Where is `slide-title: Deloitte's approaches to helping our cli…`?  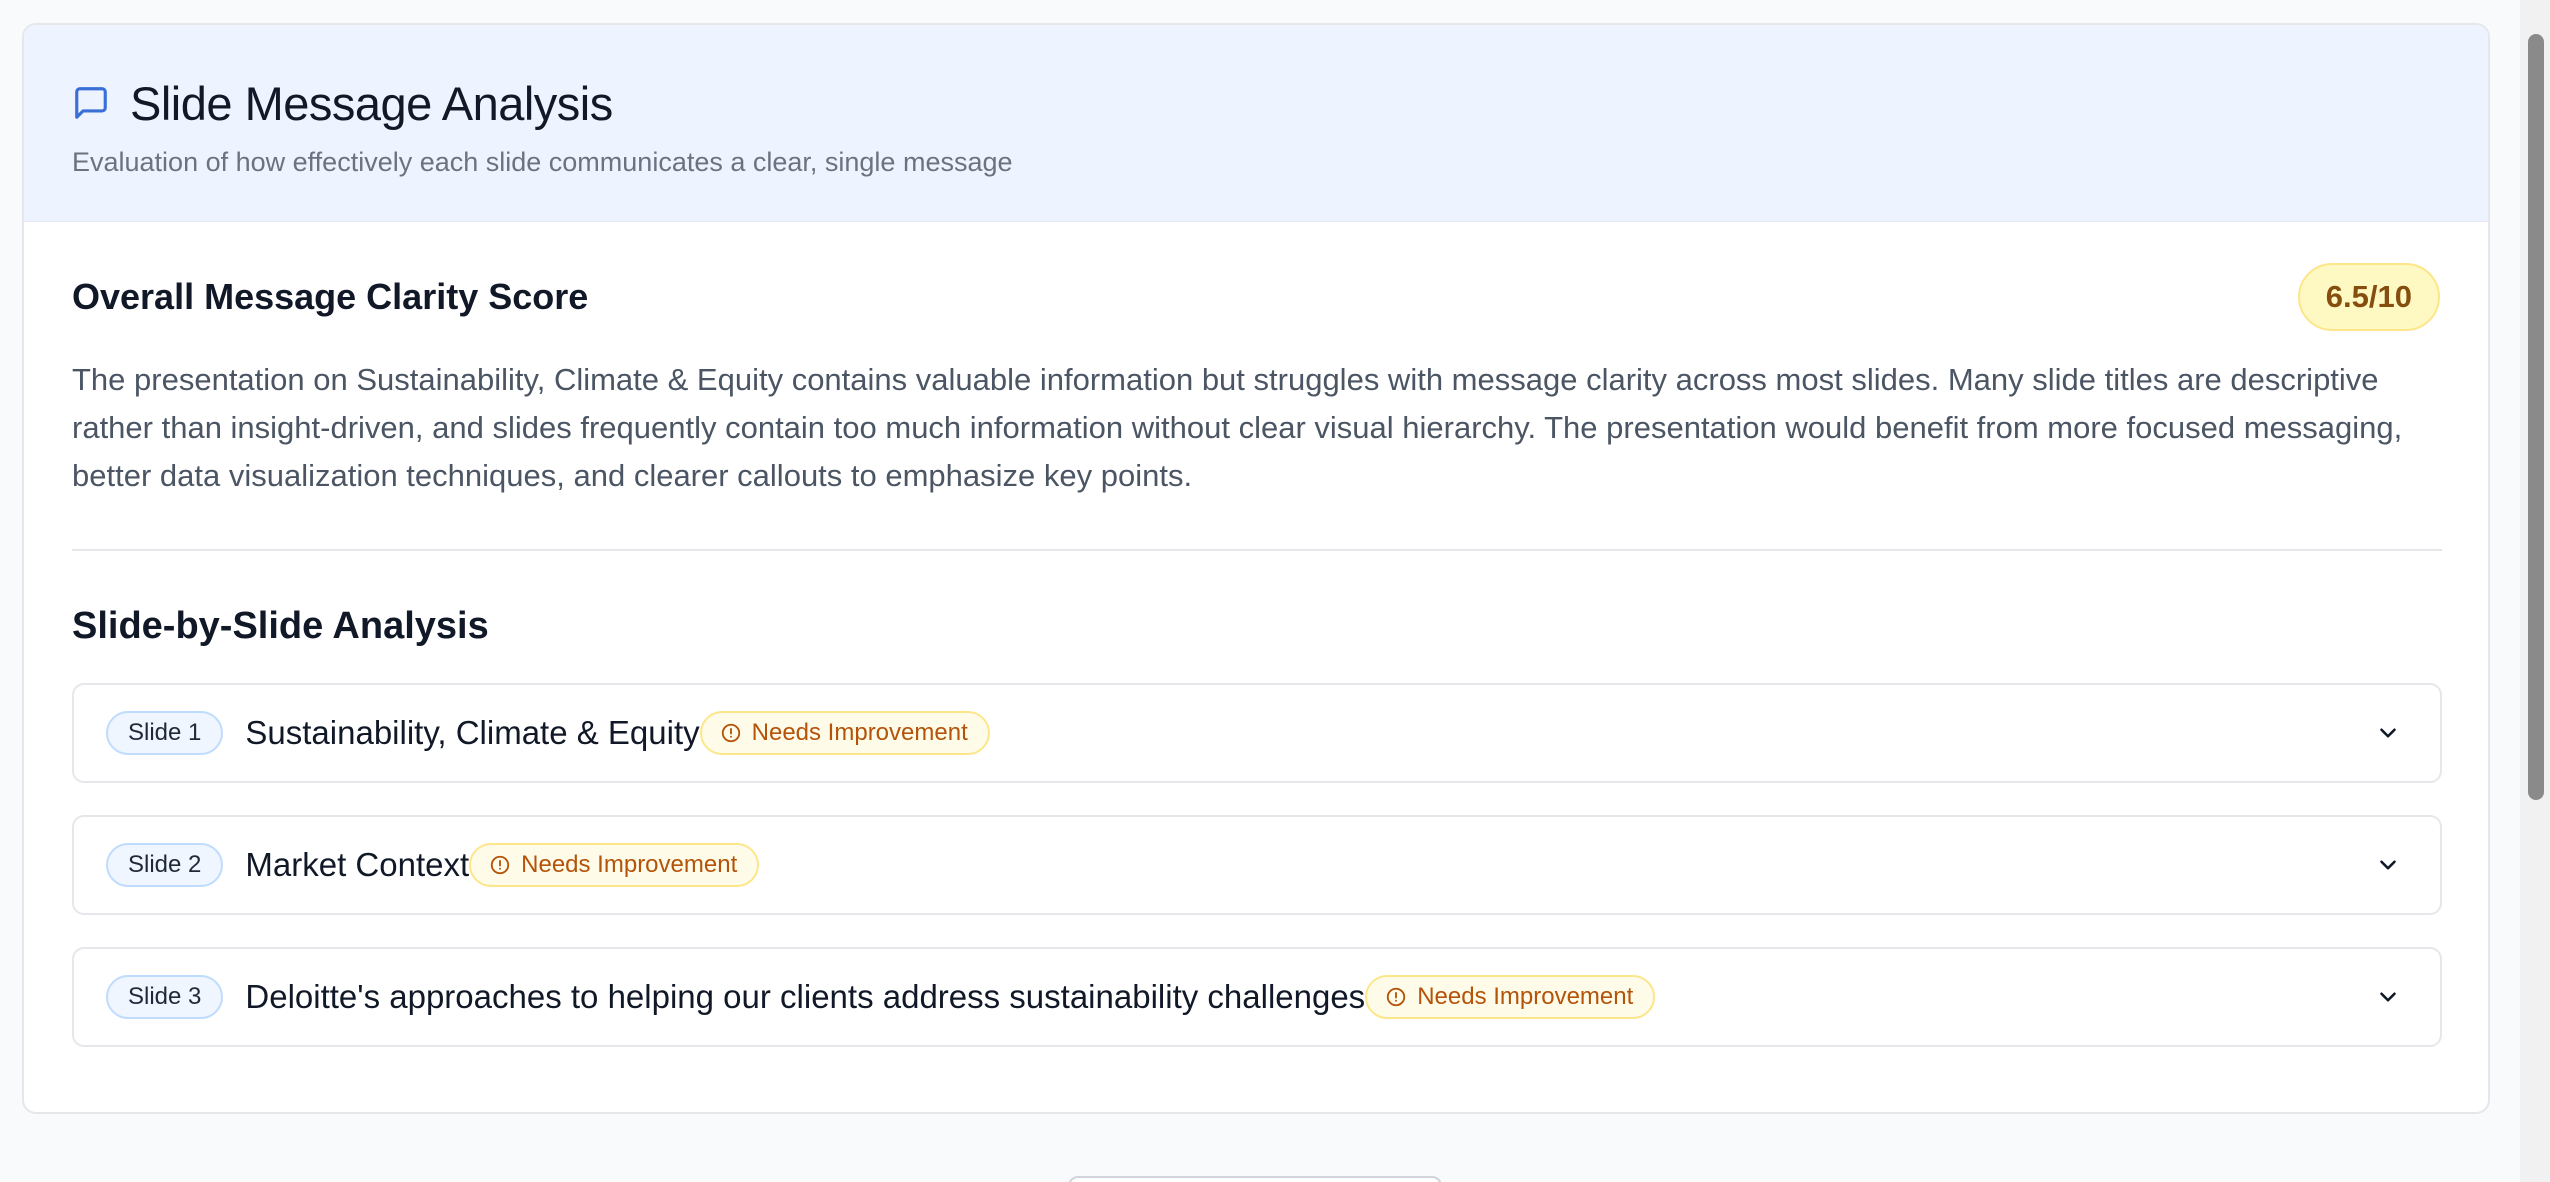 slide-title: Deloitte's approaches to helping our cli… is located at coordinates (805, 996).